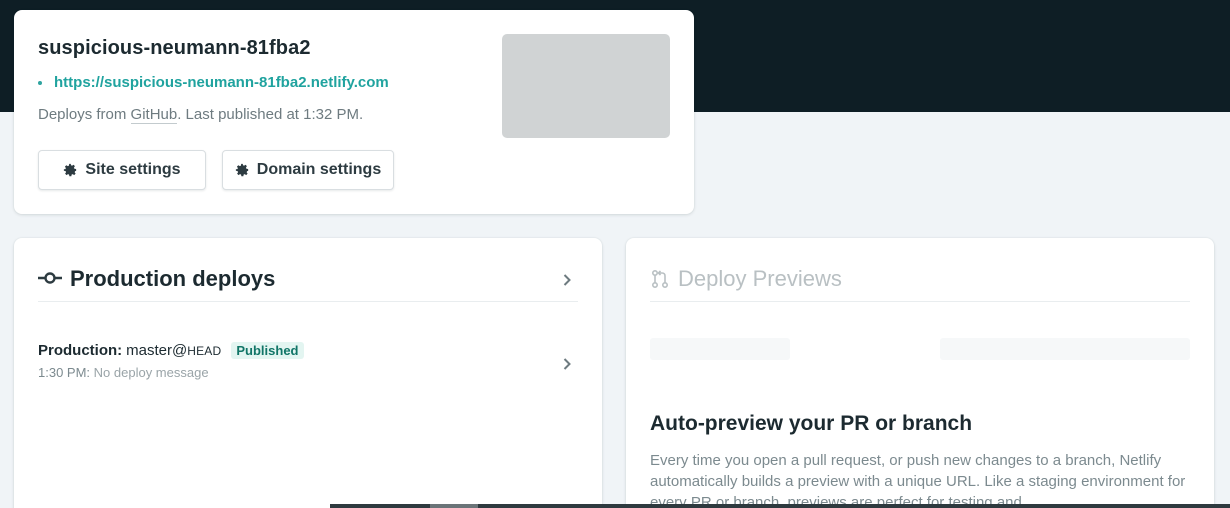 The width and height of the screenshot is (1230, 508). What do you see at coordinates (308, 284) in the screenshot?
I see `production-deploys-header: Production deploys` at bounding box center [308, 284].